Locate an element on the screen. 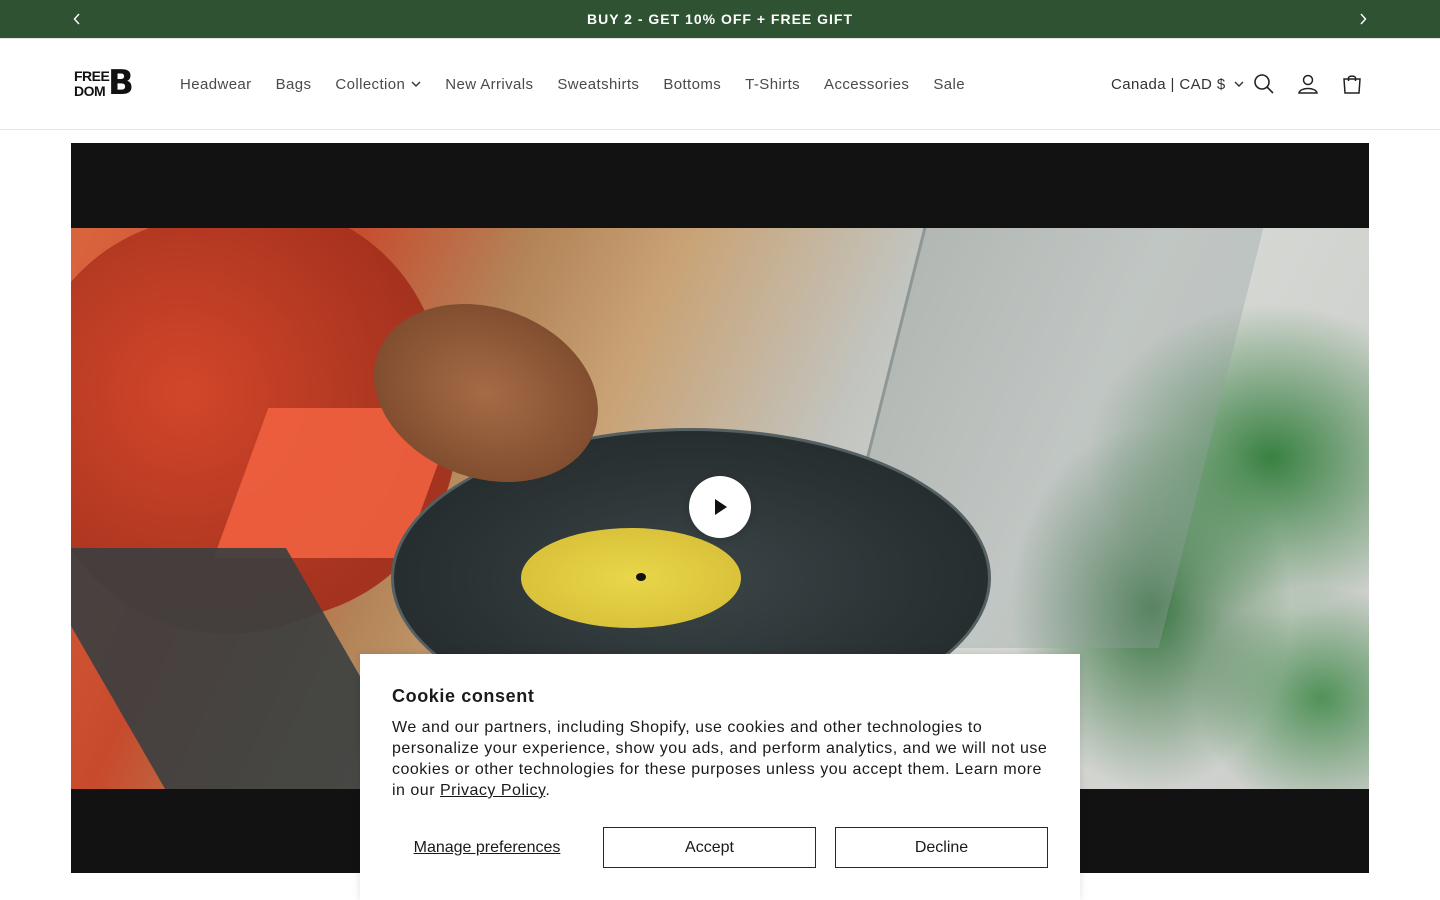  manage-preferences-button: Manage preferences is located at coordinates (487, 847).